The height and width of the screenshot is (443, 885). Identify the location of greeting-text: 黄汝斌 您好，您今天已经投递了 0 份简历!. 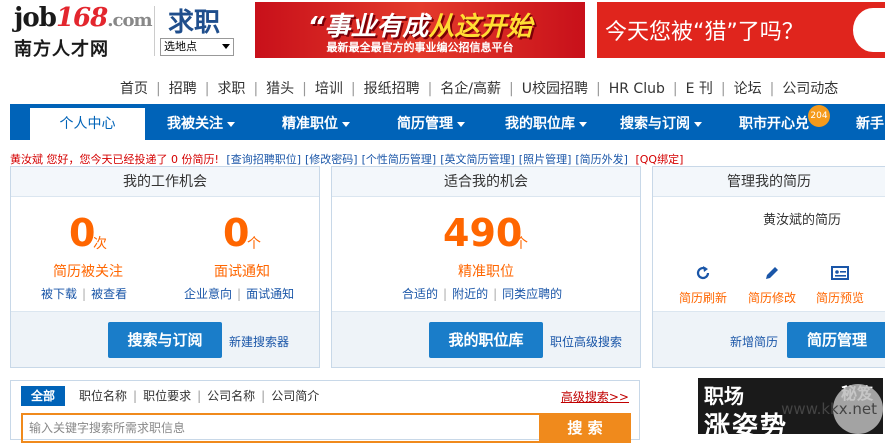
(114, 159).